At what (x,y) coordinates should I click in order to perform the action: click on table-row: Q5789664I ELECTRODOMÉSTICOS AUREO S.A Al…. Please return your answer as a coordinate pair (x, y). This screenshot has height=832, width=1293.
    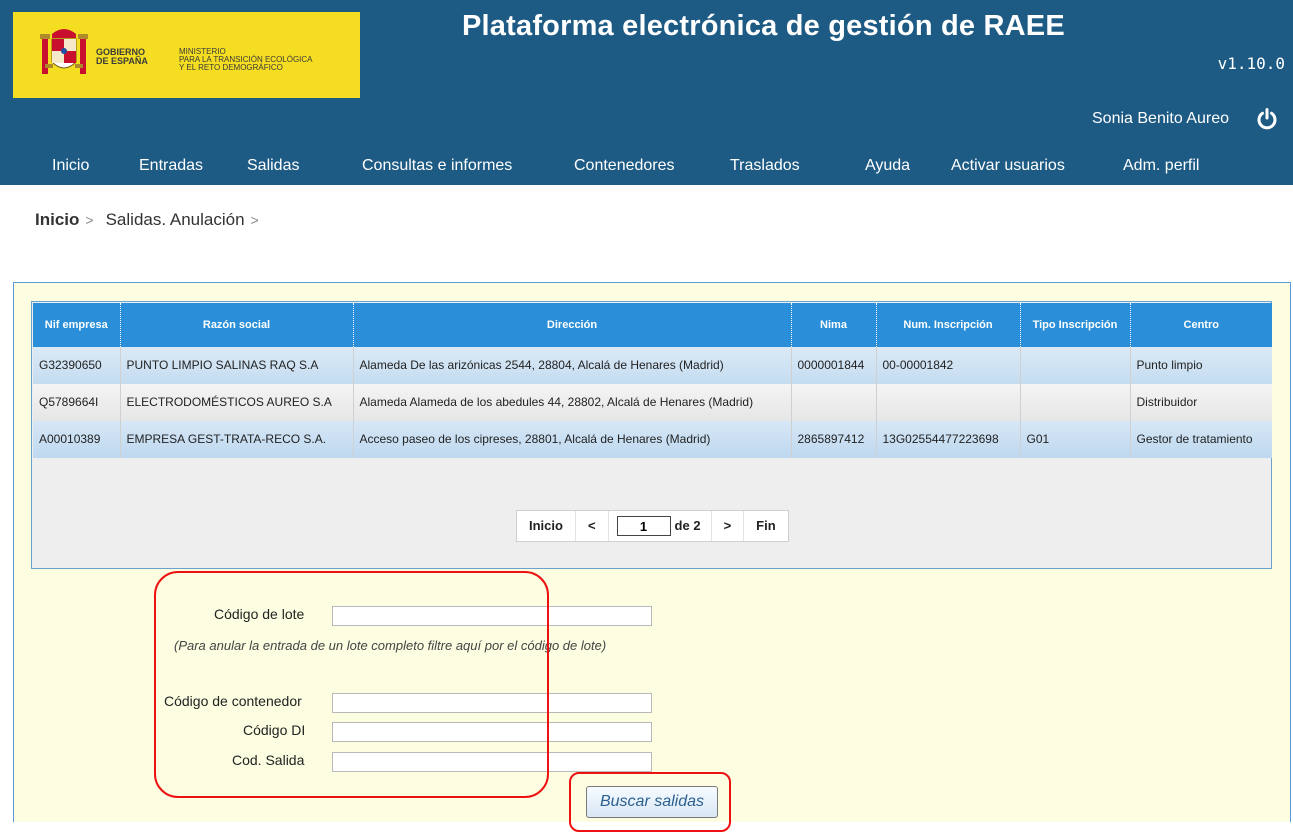
    Looking at the image, I should click on (652, 402).